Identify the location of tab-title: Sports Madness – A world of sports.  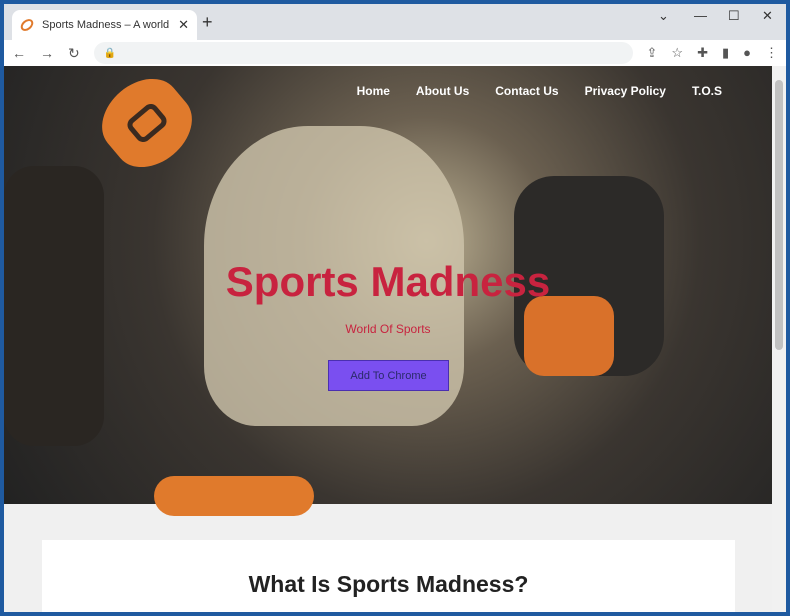
(107, 25).